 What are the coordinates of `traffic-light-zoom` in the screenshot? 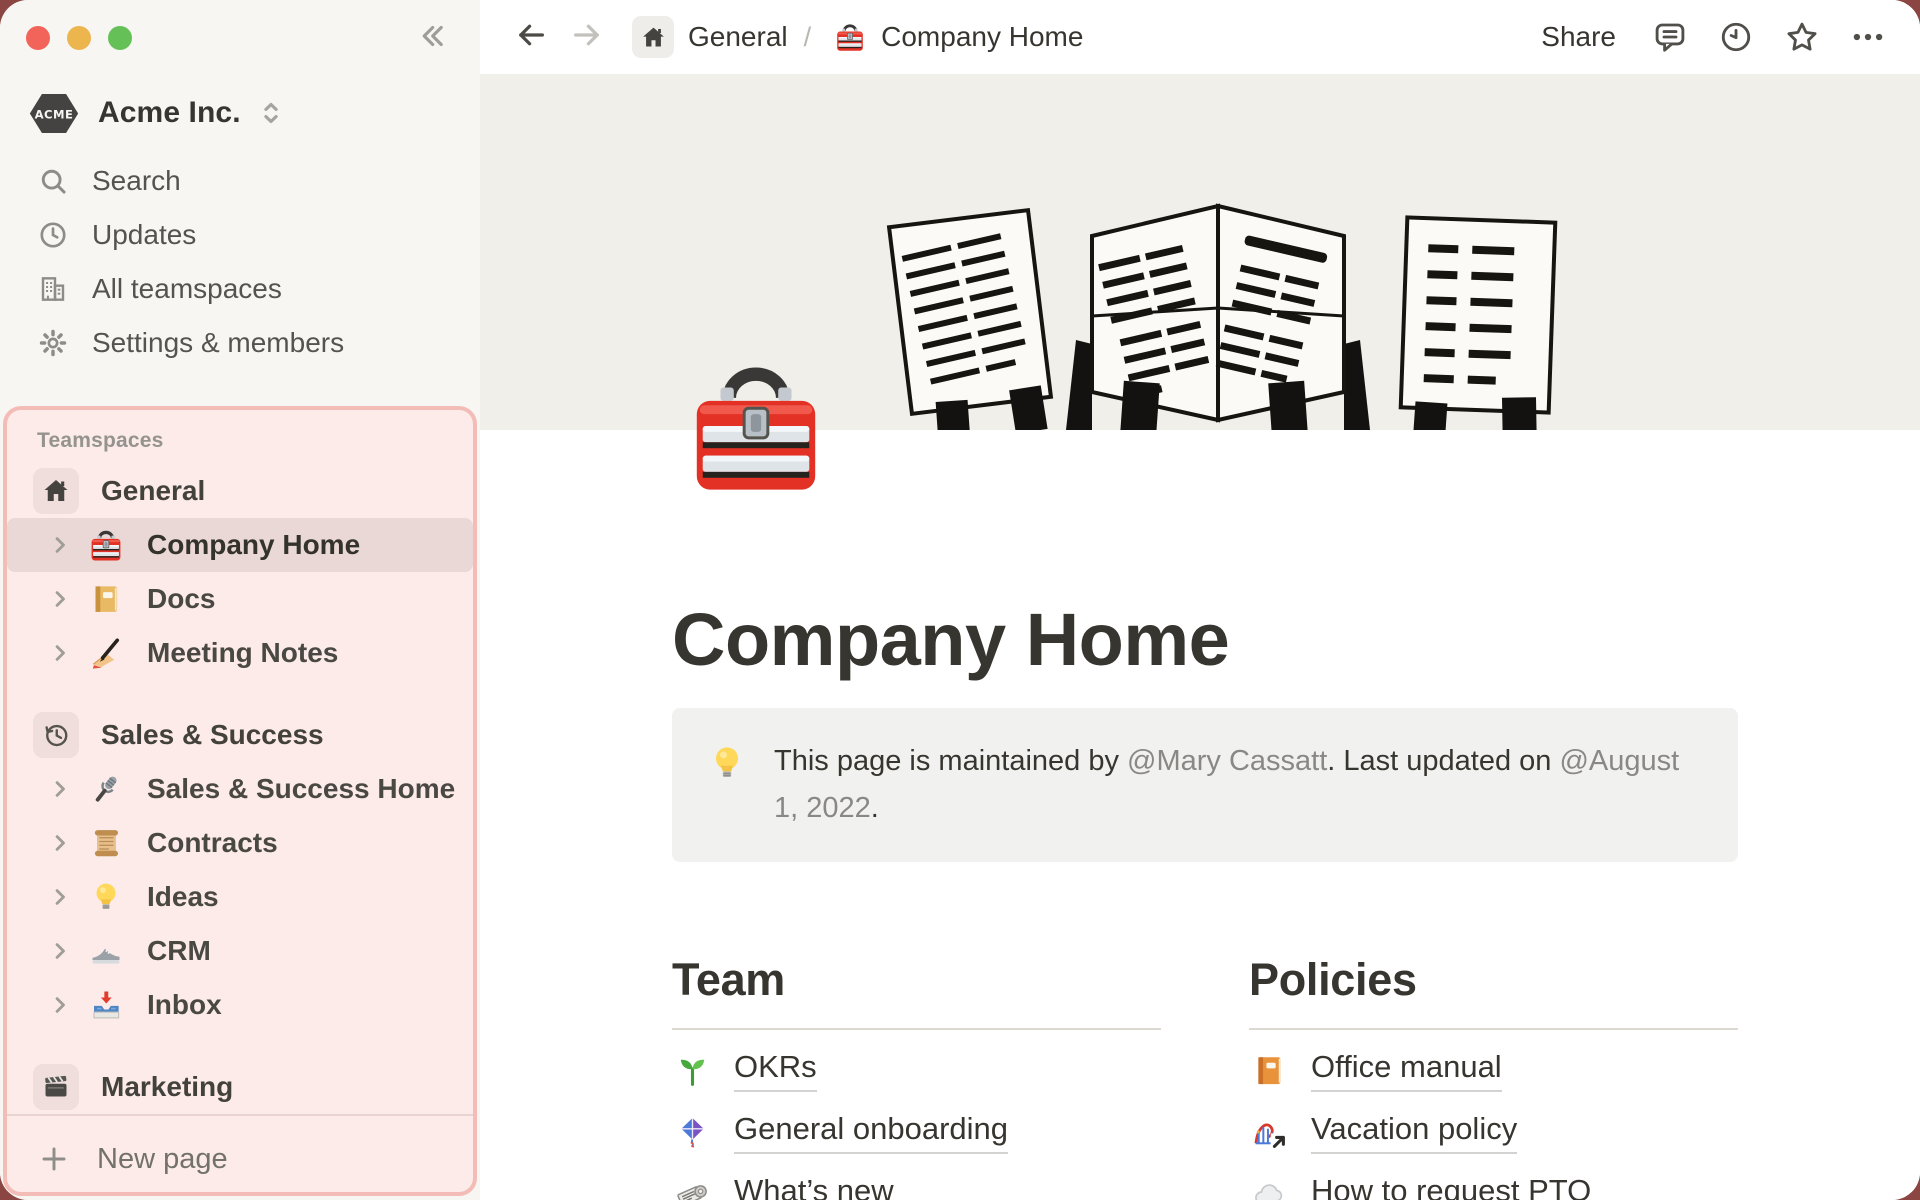 It's located at (120, 38).